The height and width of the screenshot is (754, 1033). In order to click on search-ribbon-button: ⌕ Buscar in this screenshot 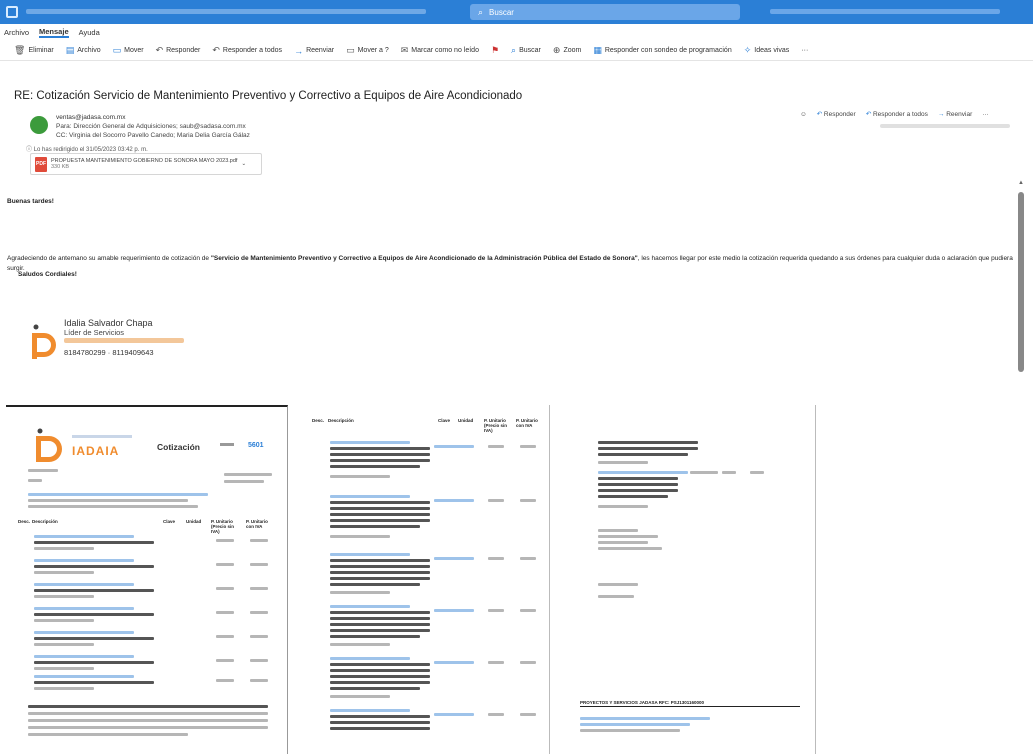, I will do `click(526, 50)`.